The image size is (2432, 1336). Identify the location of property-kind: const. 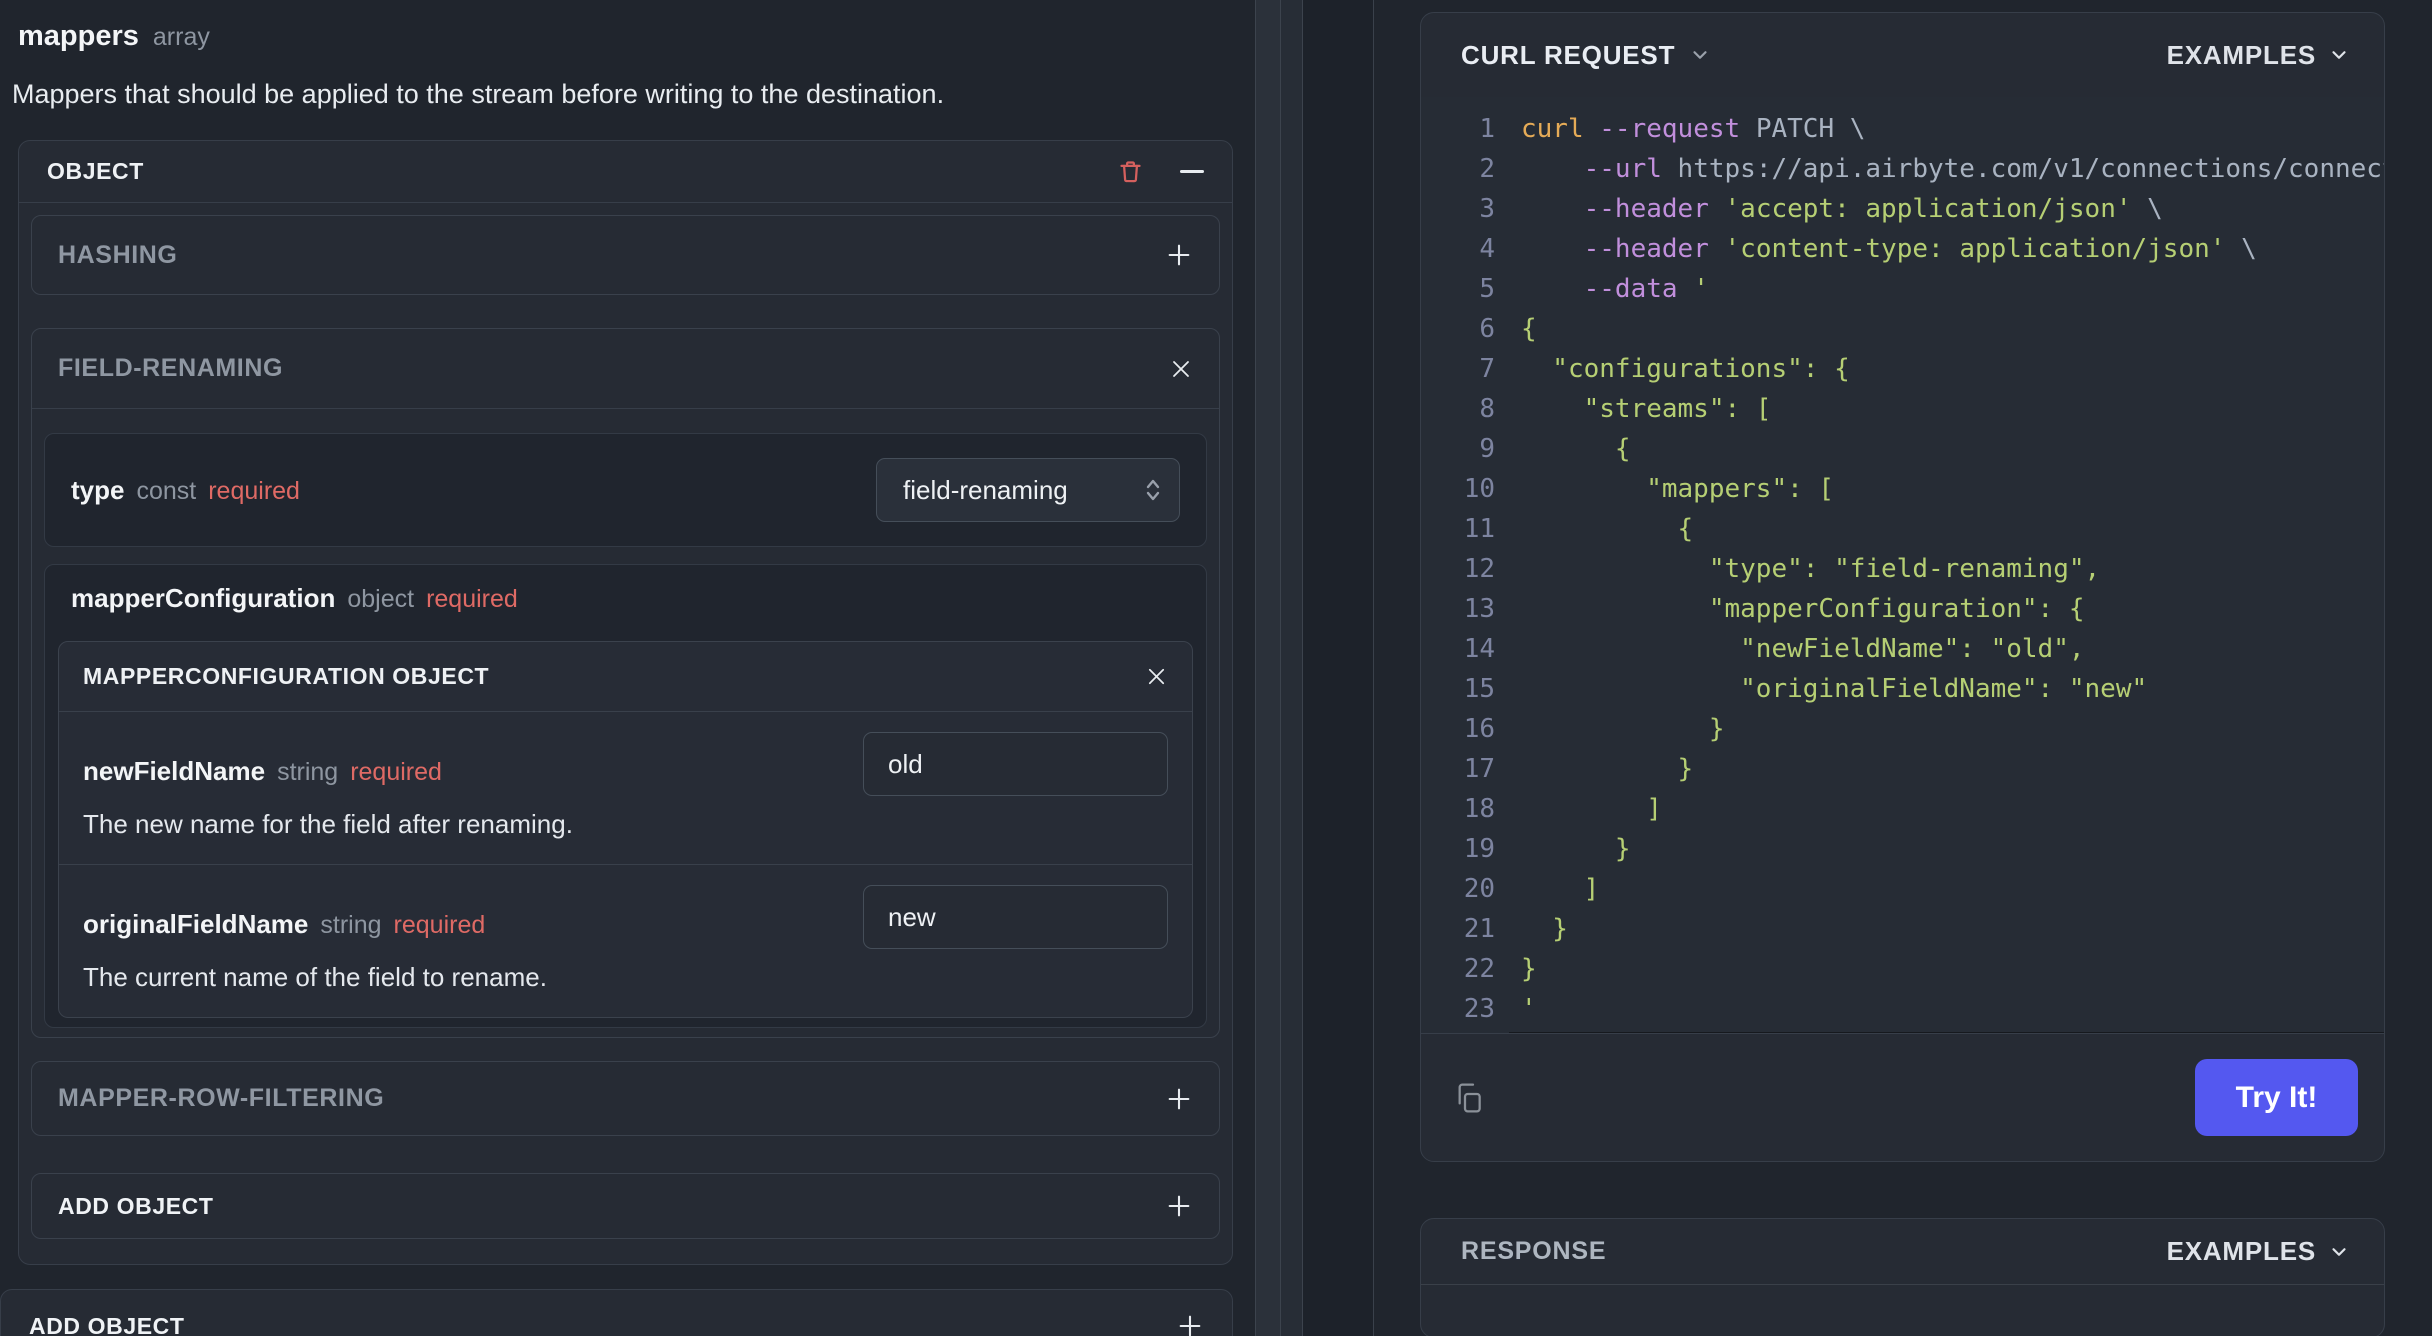
(166, 490).